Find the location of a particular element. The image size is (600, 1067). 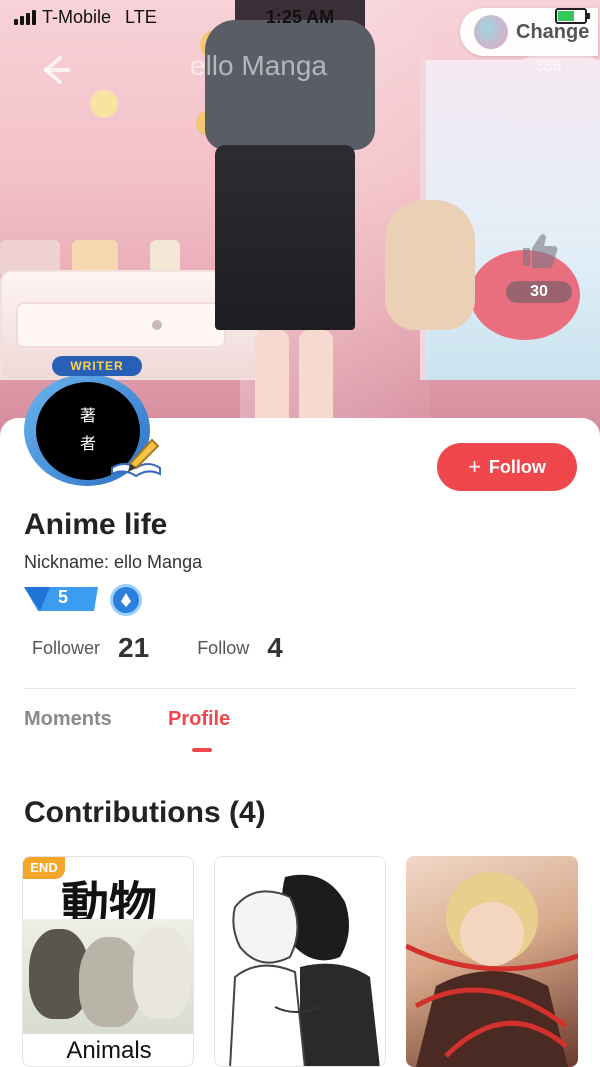

change-avatar-icon is located at coordinates (491, 32).